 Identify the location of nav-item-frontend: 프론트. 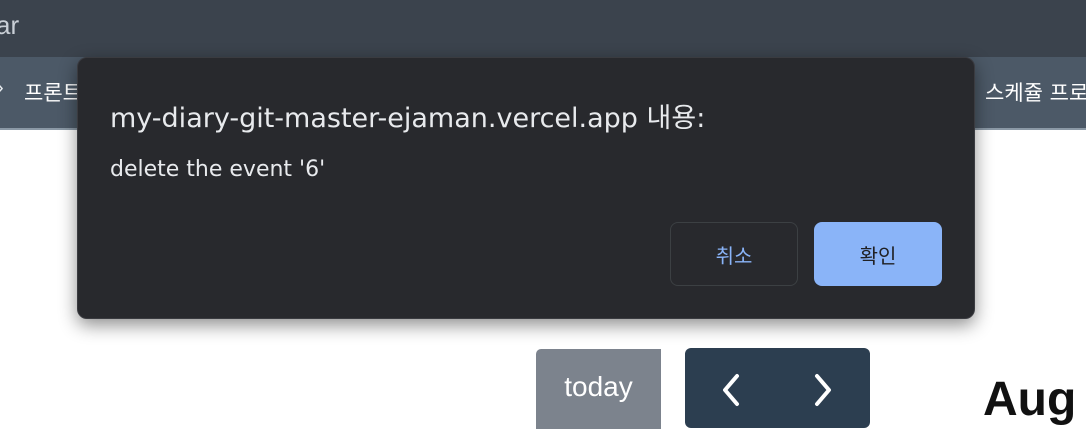
(53, 92).